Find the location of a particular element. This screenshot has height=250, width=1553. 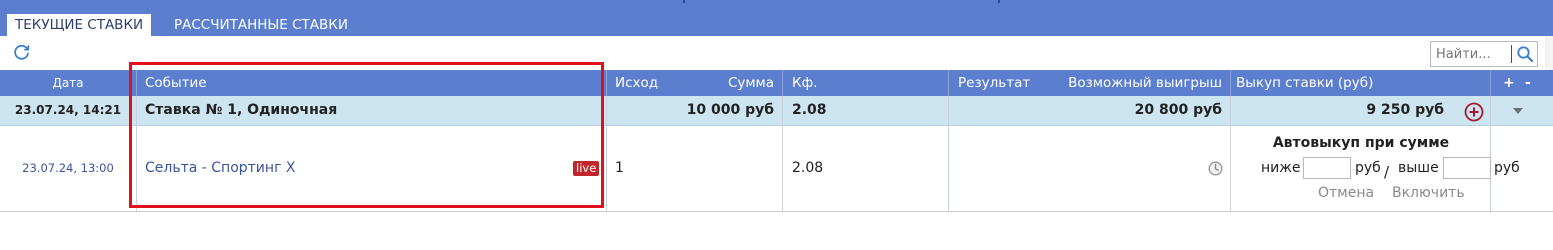

col-outcome: Исход is located at coordinates (636, 83).